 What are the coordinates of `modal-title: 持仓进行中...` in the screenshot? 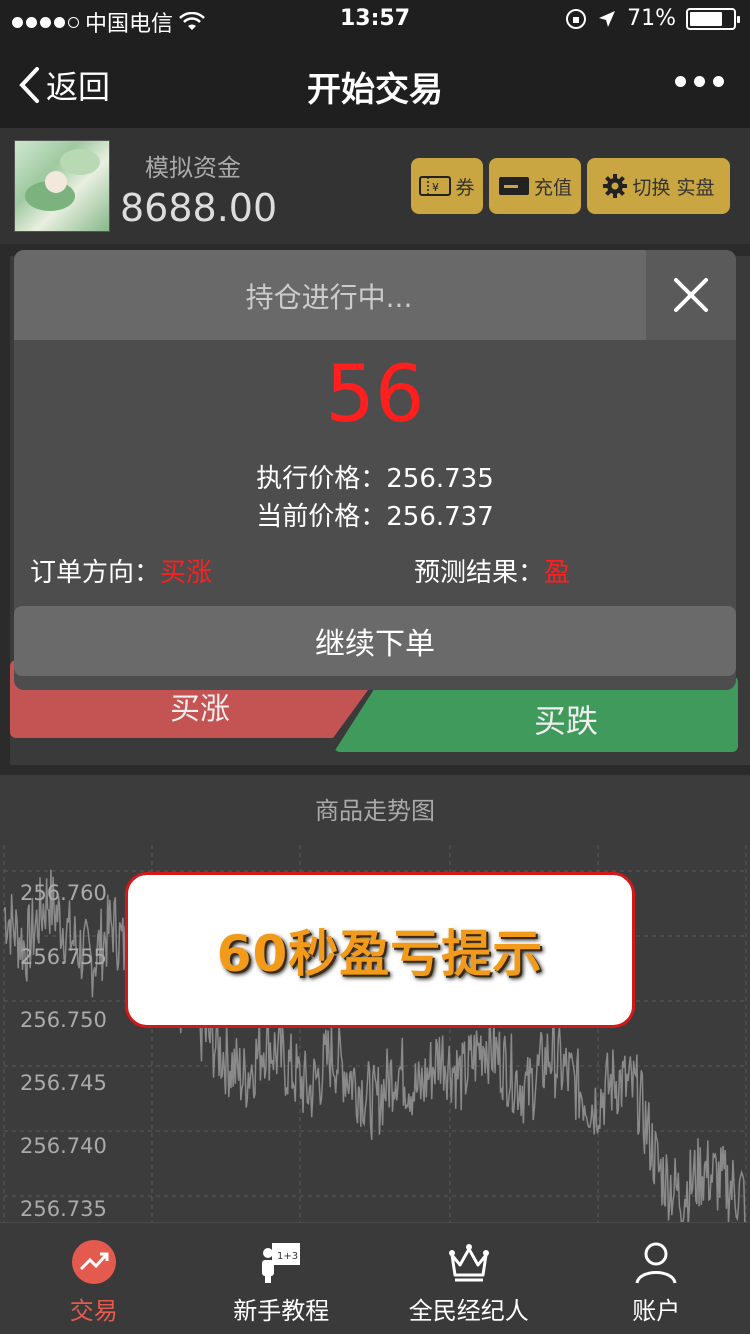 It's located at (329, 297).